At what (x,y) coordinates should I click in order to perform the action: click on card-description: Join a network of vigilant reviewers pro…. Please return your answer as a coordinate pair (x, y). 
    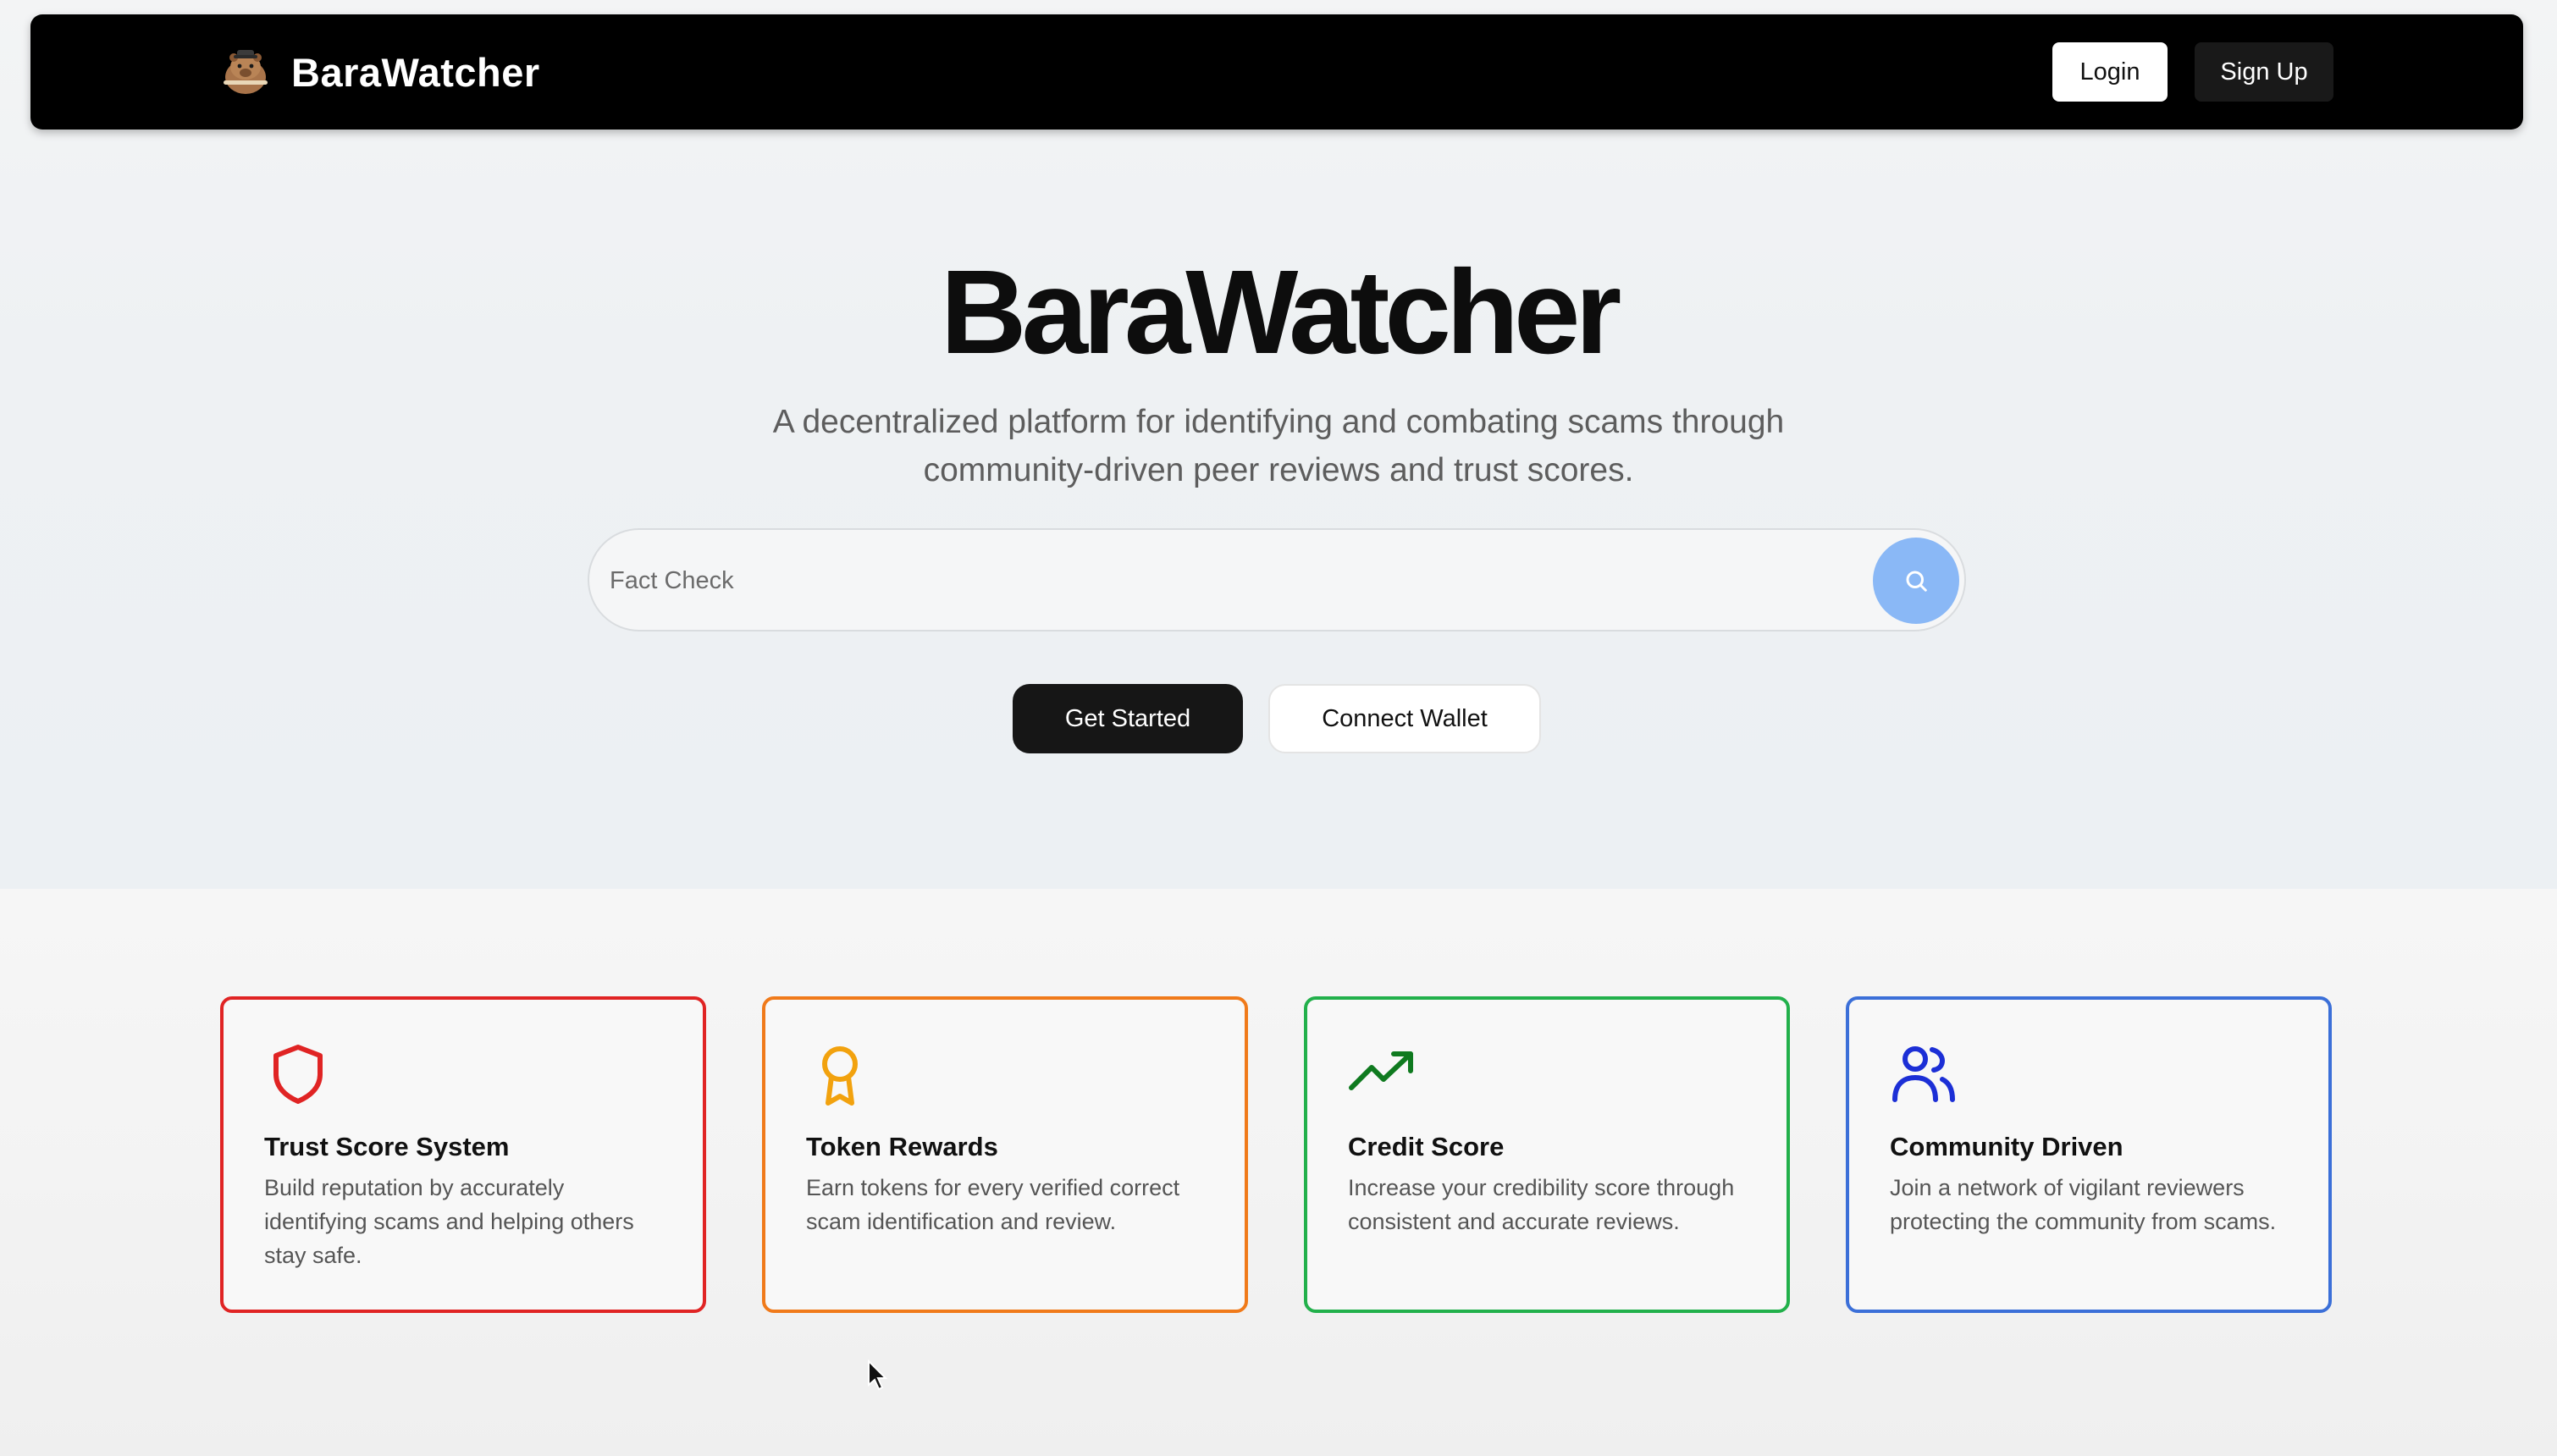
    Looking at the image, I should click on (2083, 1205).